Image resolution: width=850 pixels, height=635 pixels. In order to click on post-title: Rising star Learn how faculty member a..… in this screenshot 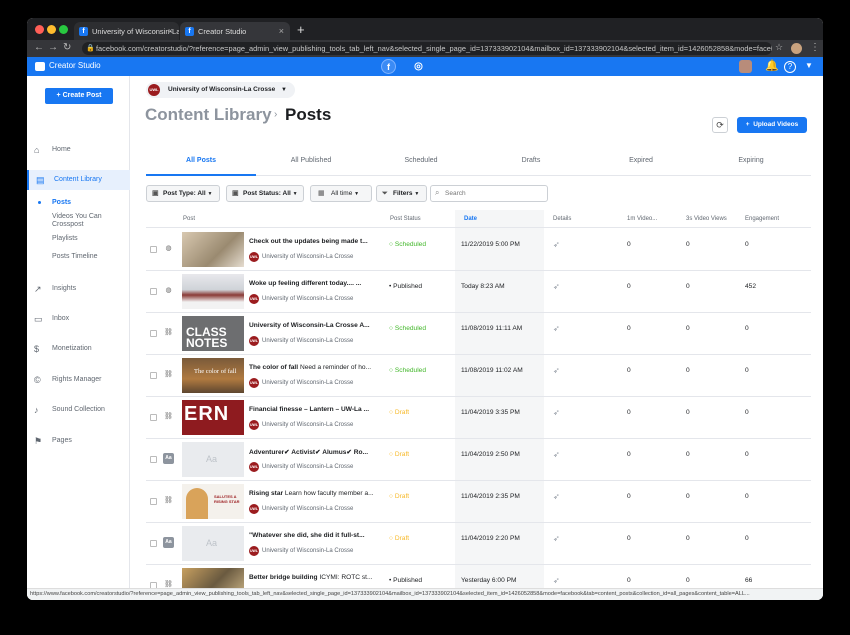, I will do `click(315, 493)`.